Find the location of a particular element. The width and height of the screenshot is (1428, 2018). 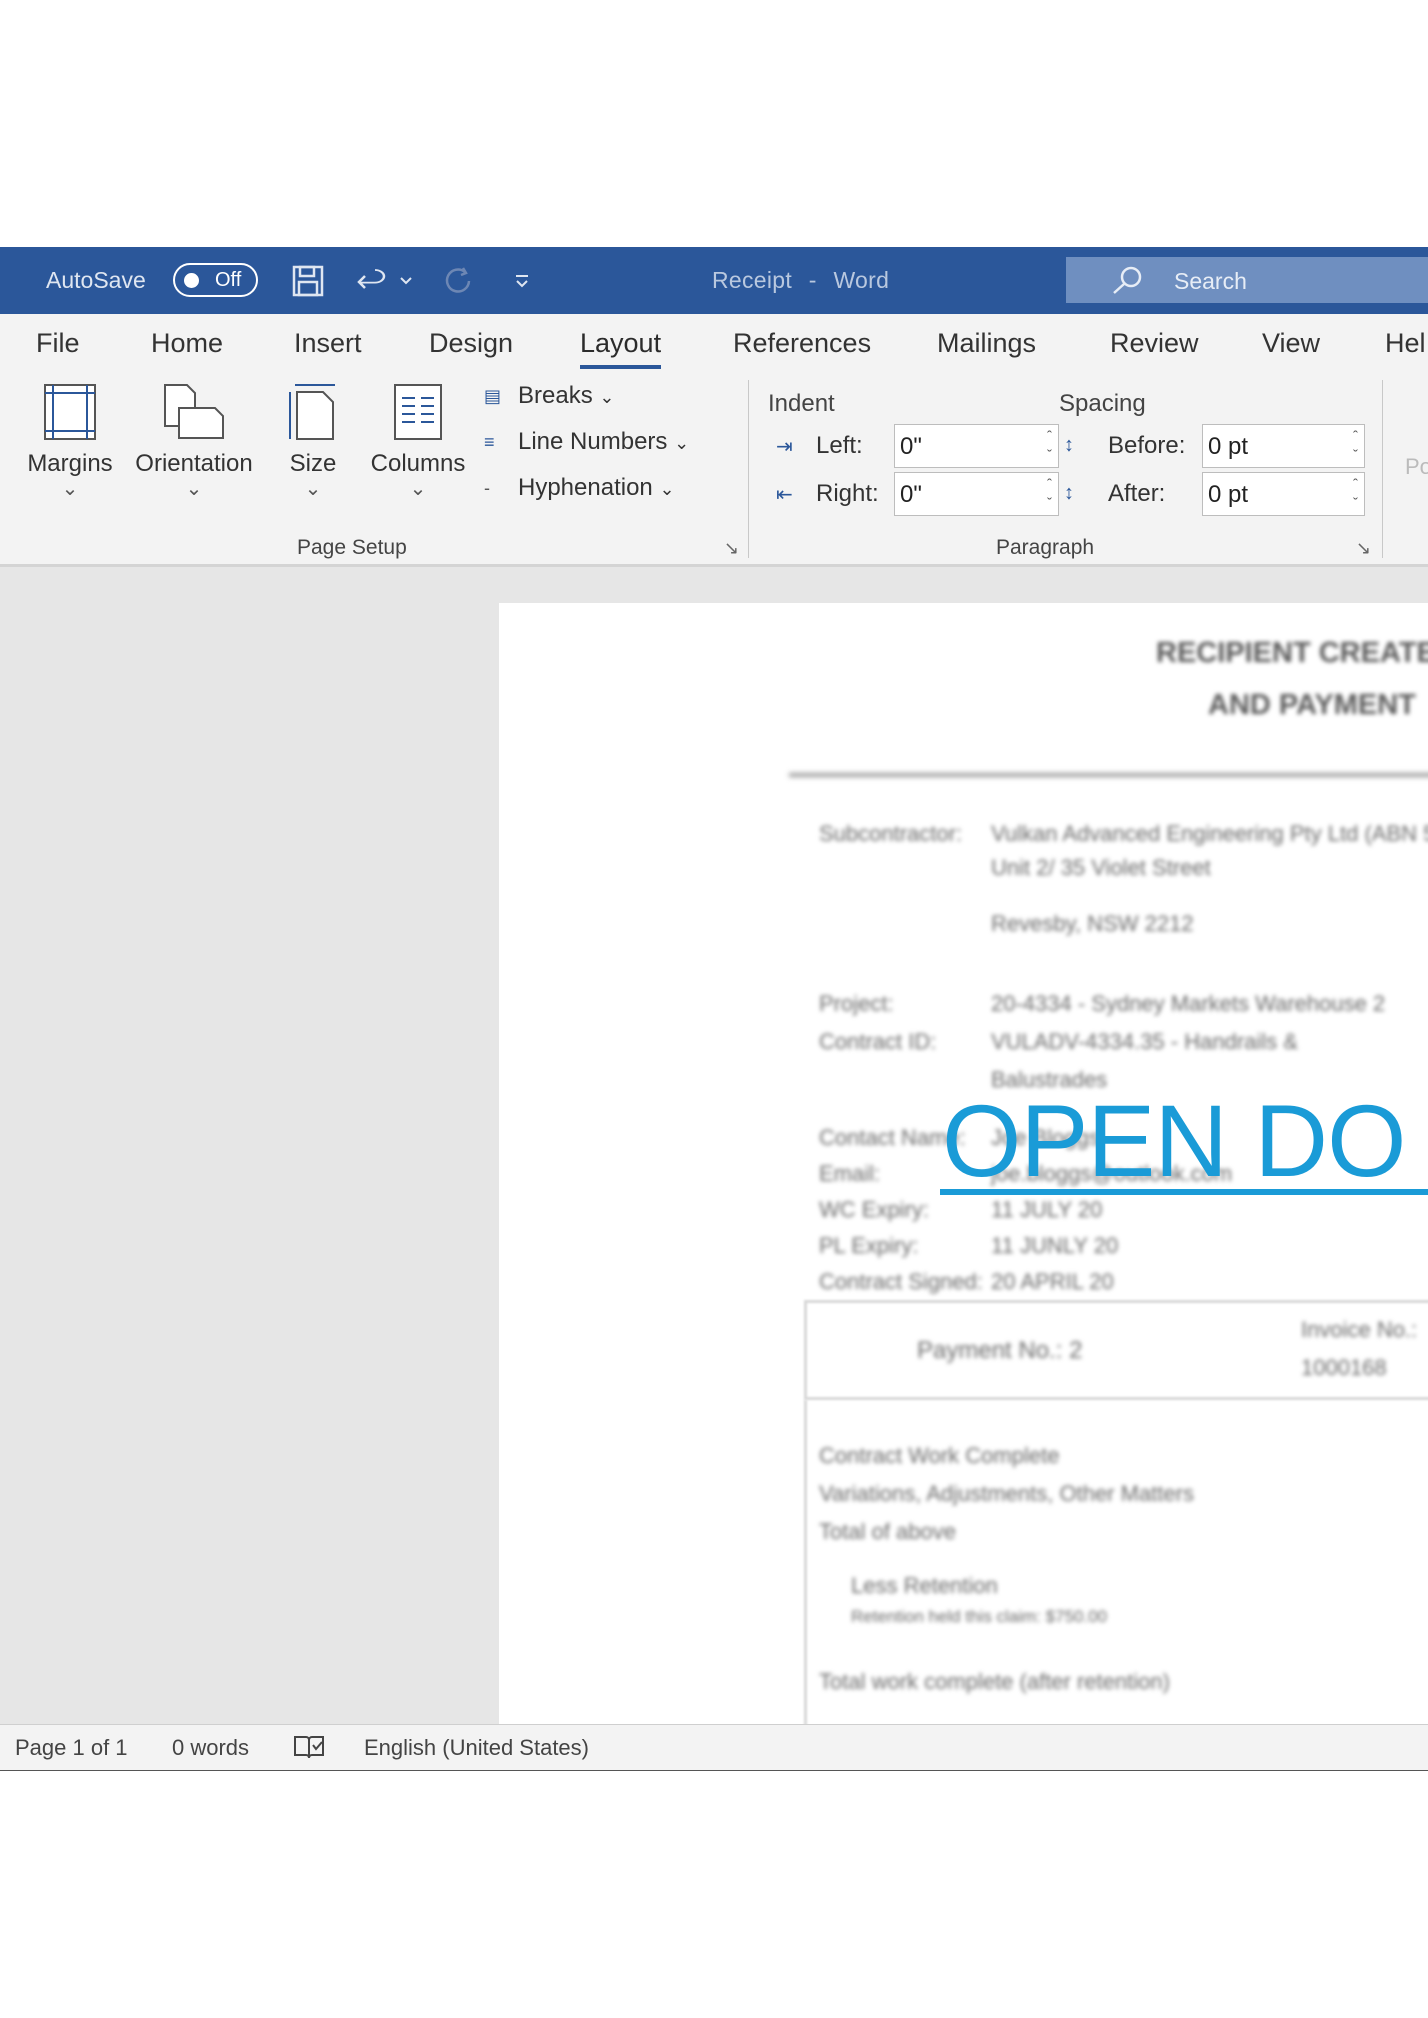

wc-expiry-value: 11 JULY 20 is located at coordinates (1047, 1209).